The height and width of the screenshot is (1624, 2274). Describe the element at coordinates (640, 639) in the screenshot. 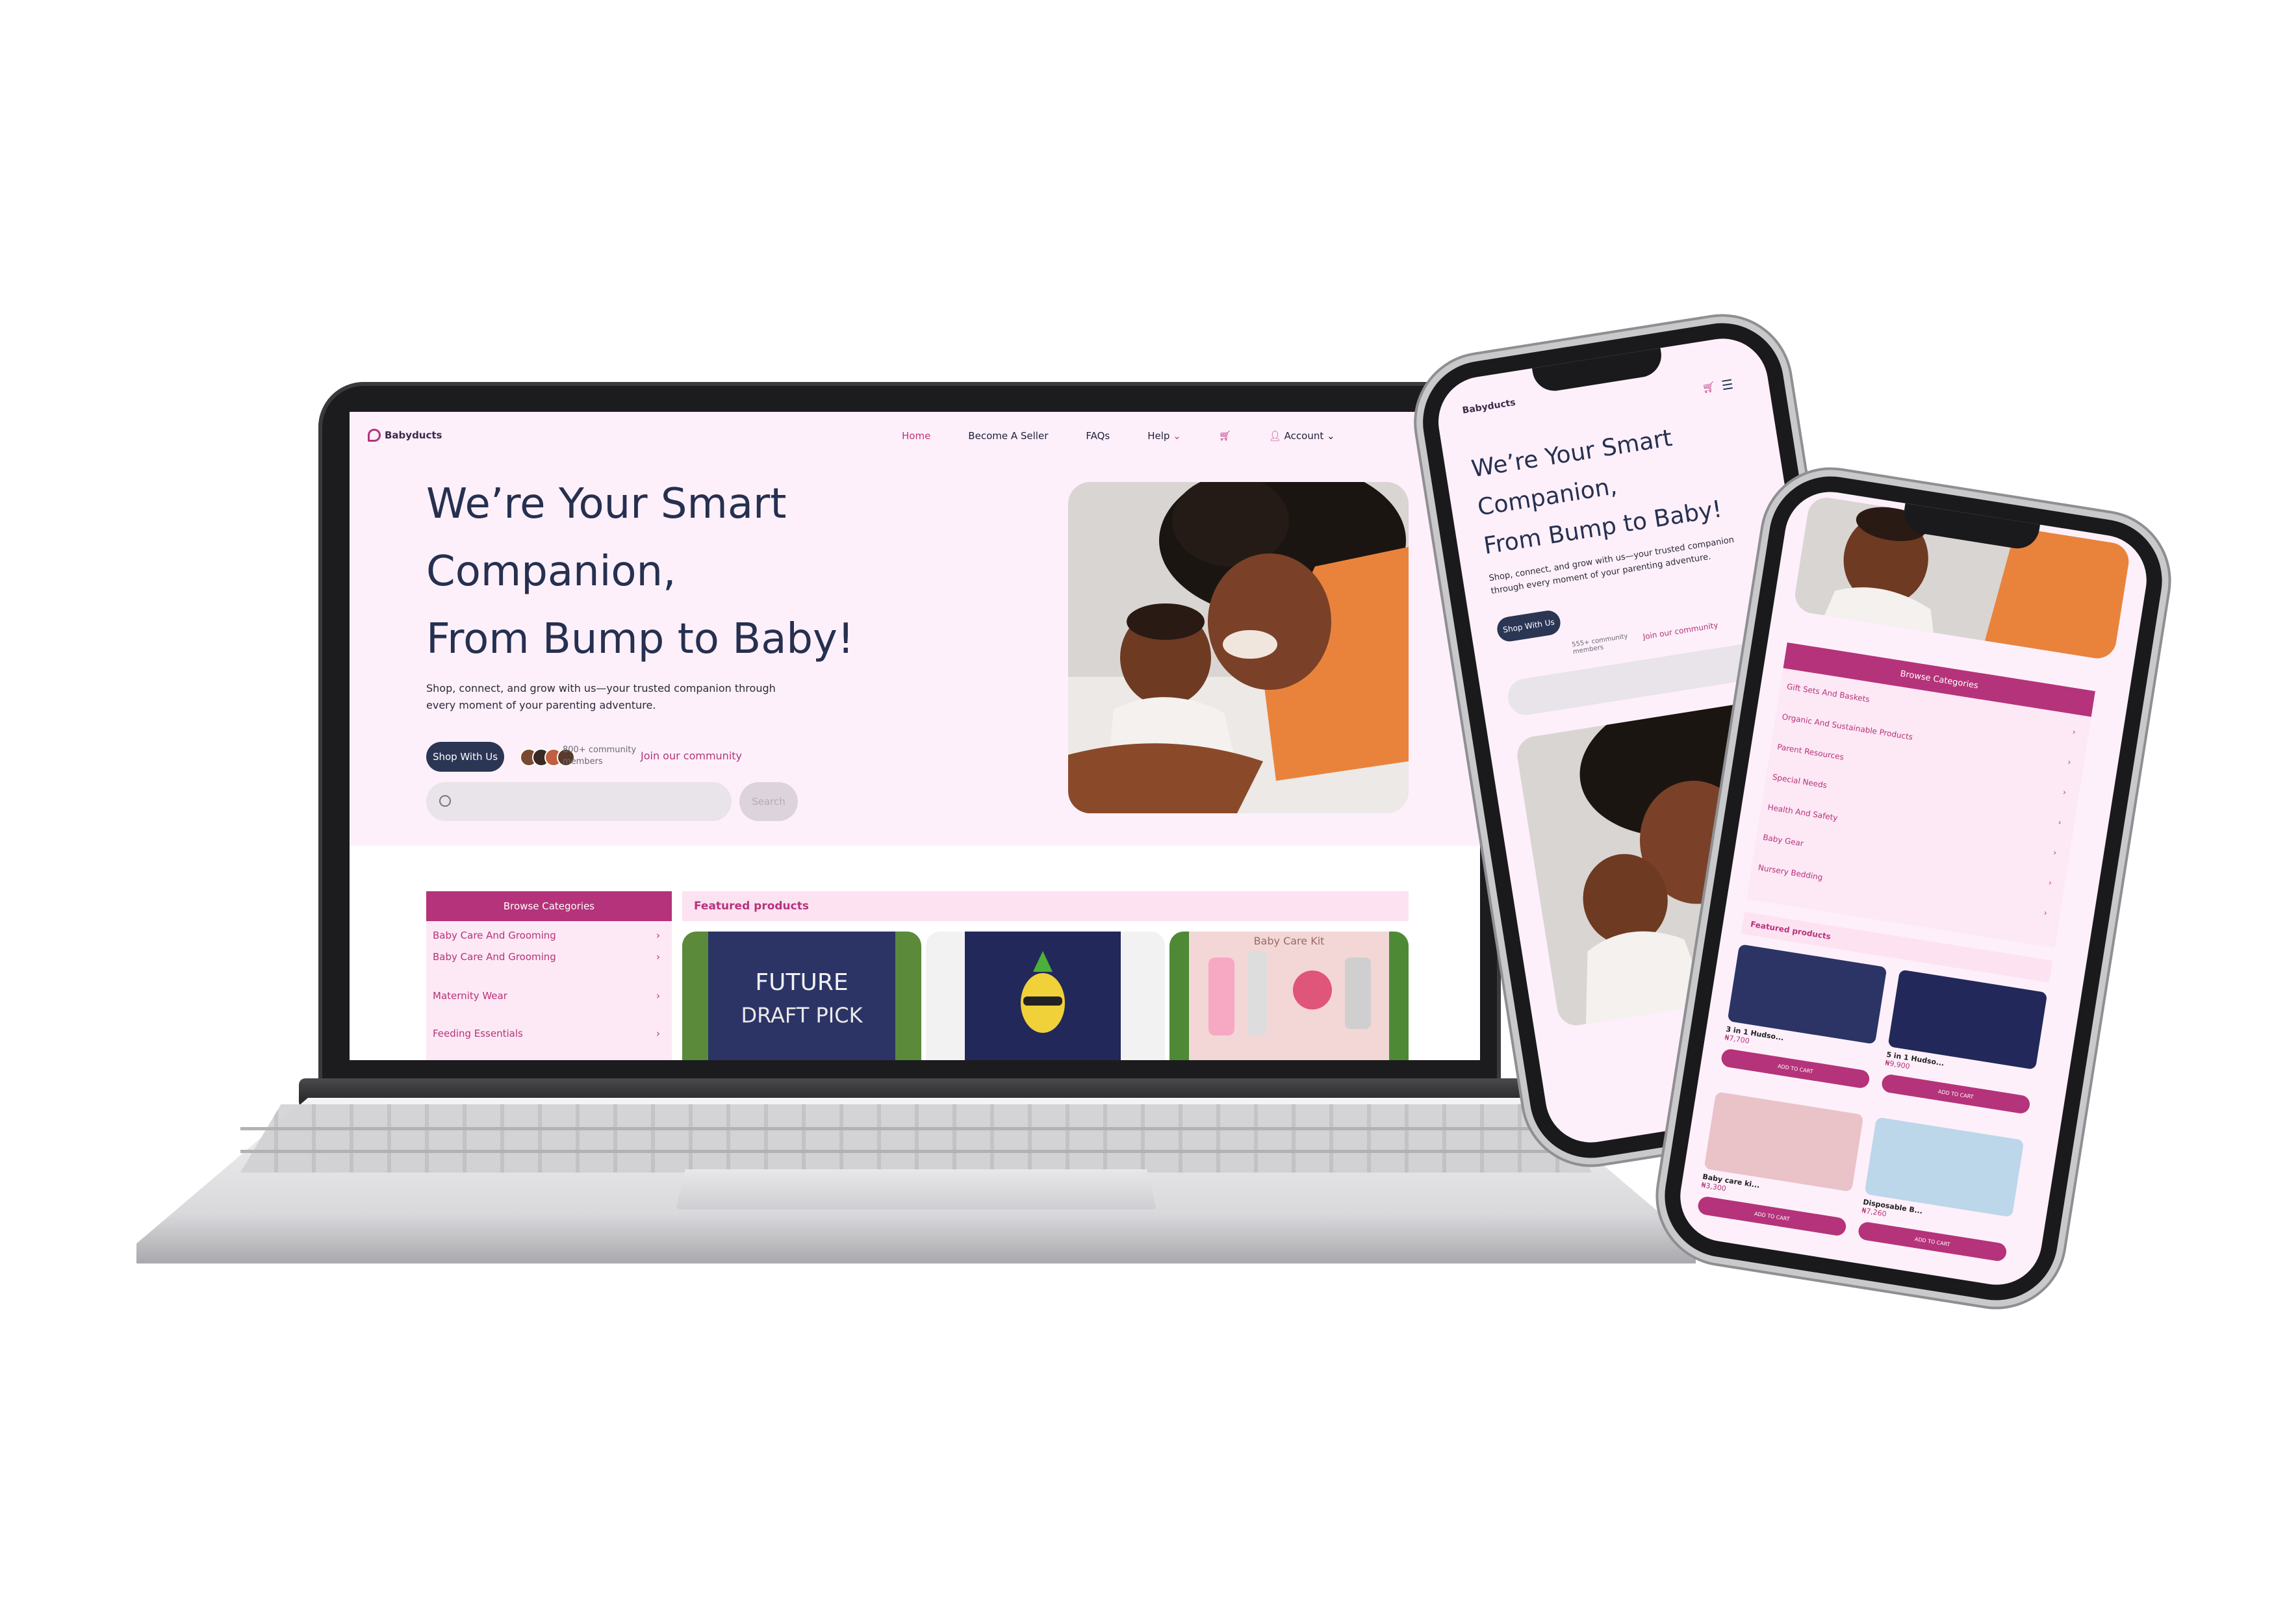

I see `hero-title-line3: From Bump to Baby!` at that location.